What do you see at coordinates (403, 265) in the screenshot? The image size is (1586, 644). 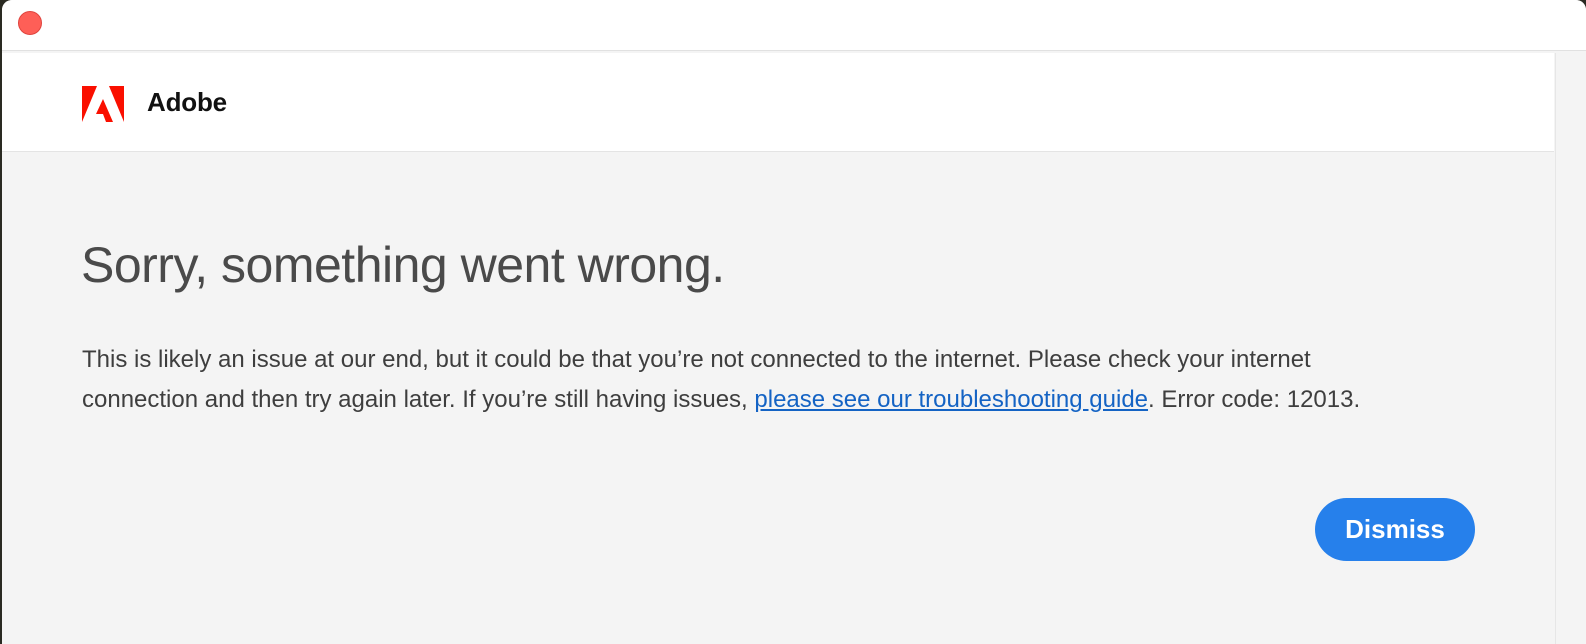 I see `error-title: Sorry, something went wrong.` at bounding box center [403, 265].